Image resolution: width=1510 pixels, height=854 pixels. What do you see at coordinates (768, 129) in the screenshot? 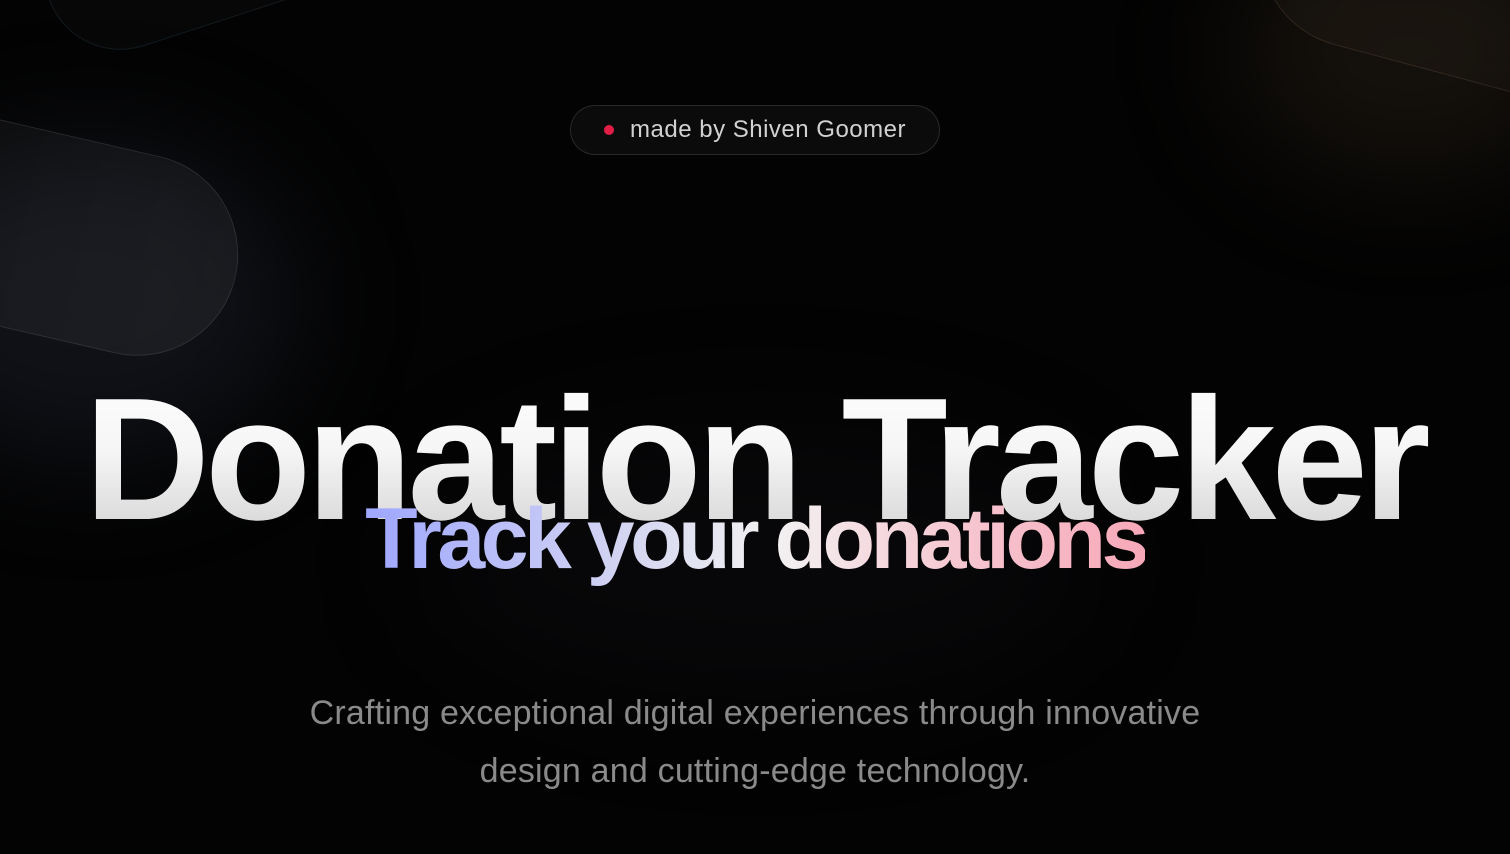
I see `made-by-text: made by Shiven Goomer` at bounding box center [768, 129].